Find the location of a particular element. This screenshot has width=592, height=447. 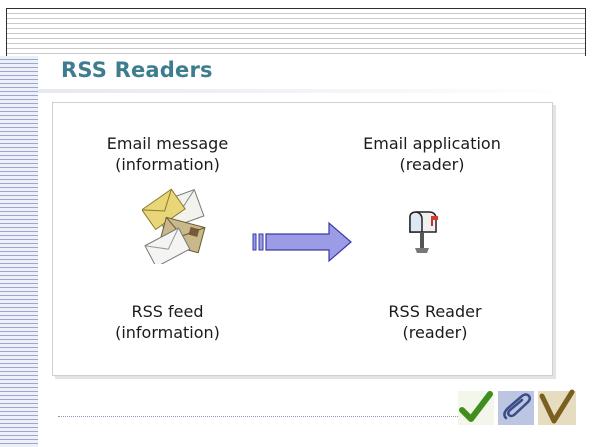

caption-rss-feed: RSS feed (information) is located at coordinates (167, 322).